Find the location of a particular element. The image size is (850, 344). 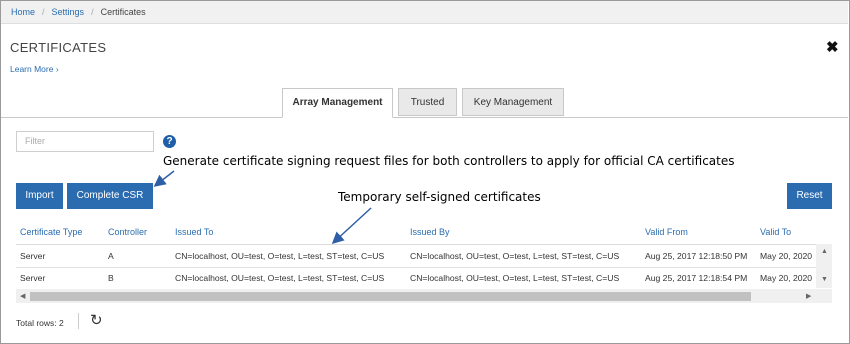

scroll-up-arrow-icon: ▲ is located at coordinates (824, 251).